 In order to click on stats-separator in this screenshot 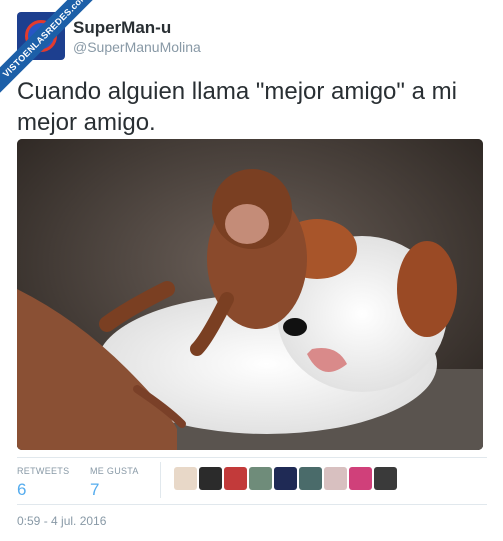, I will do `click(160, 480)`.